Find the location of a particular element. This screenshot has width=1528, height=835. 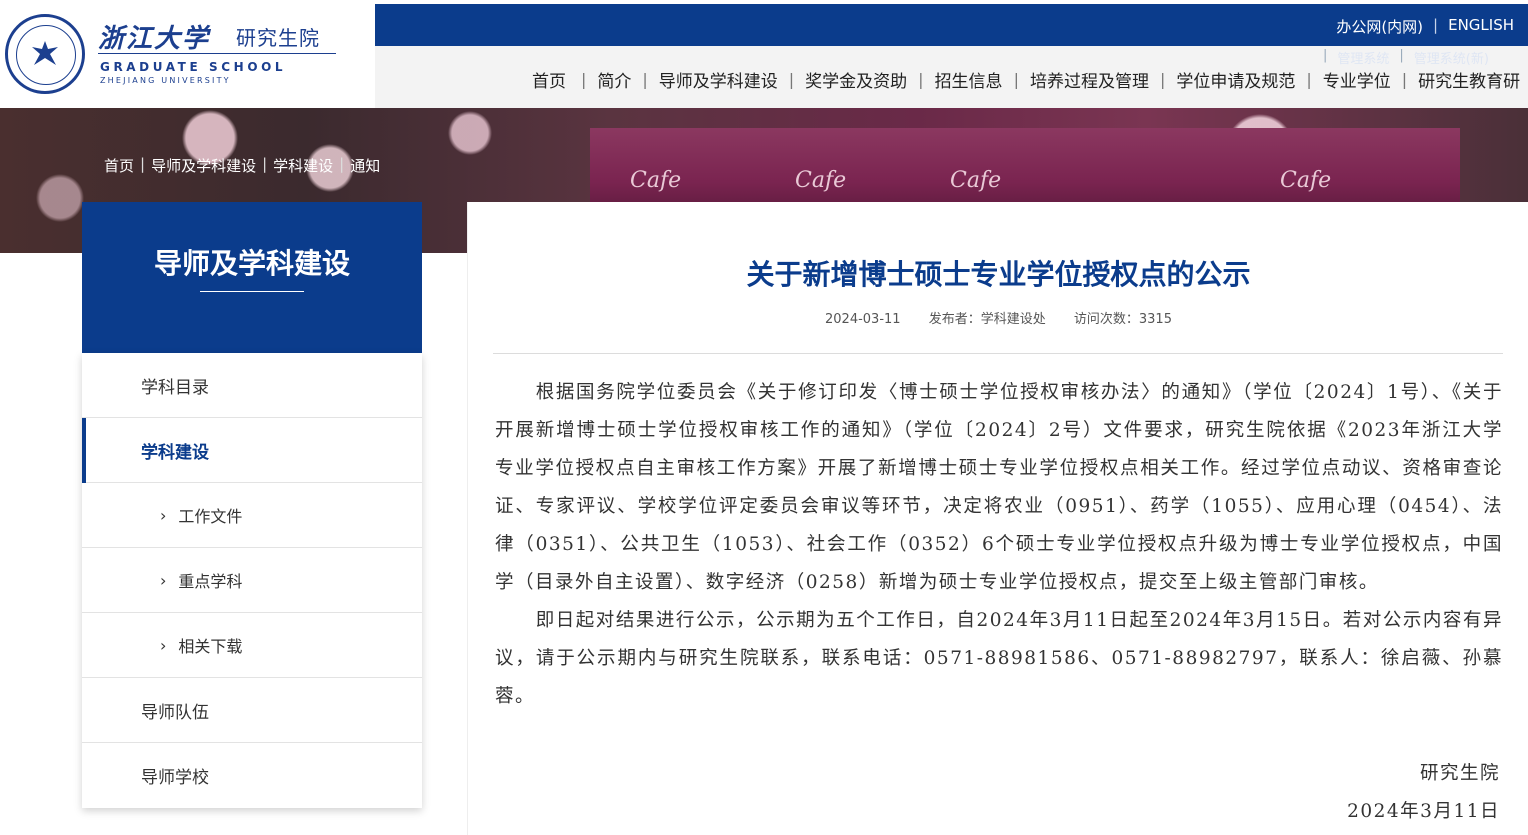

logo-school-name: 研究生院 is located at coordinates (278, 38).